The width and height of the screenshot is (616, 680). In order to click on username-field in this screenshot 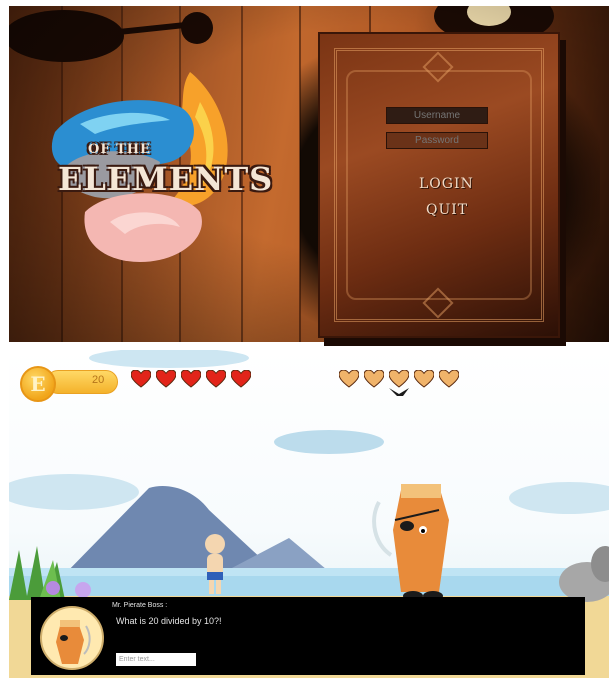, I will do `click(437, 115)`.